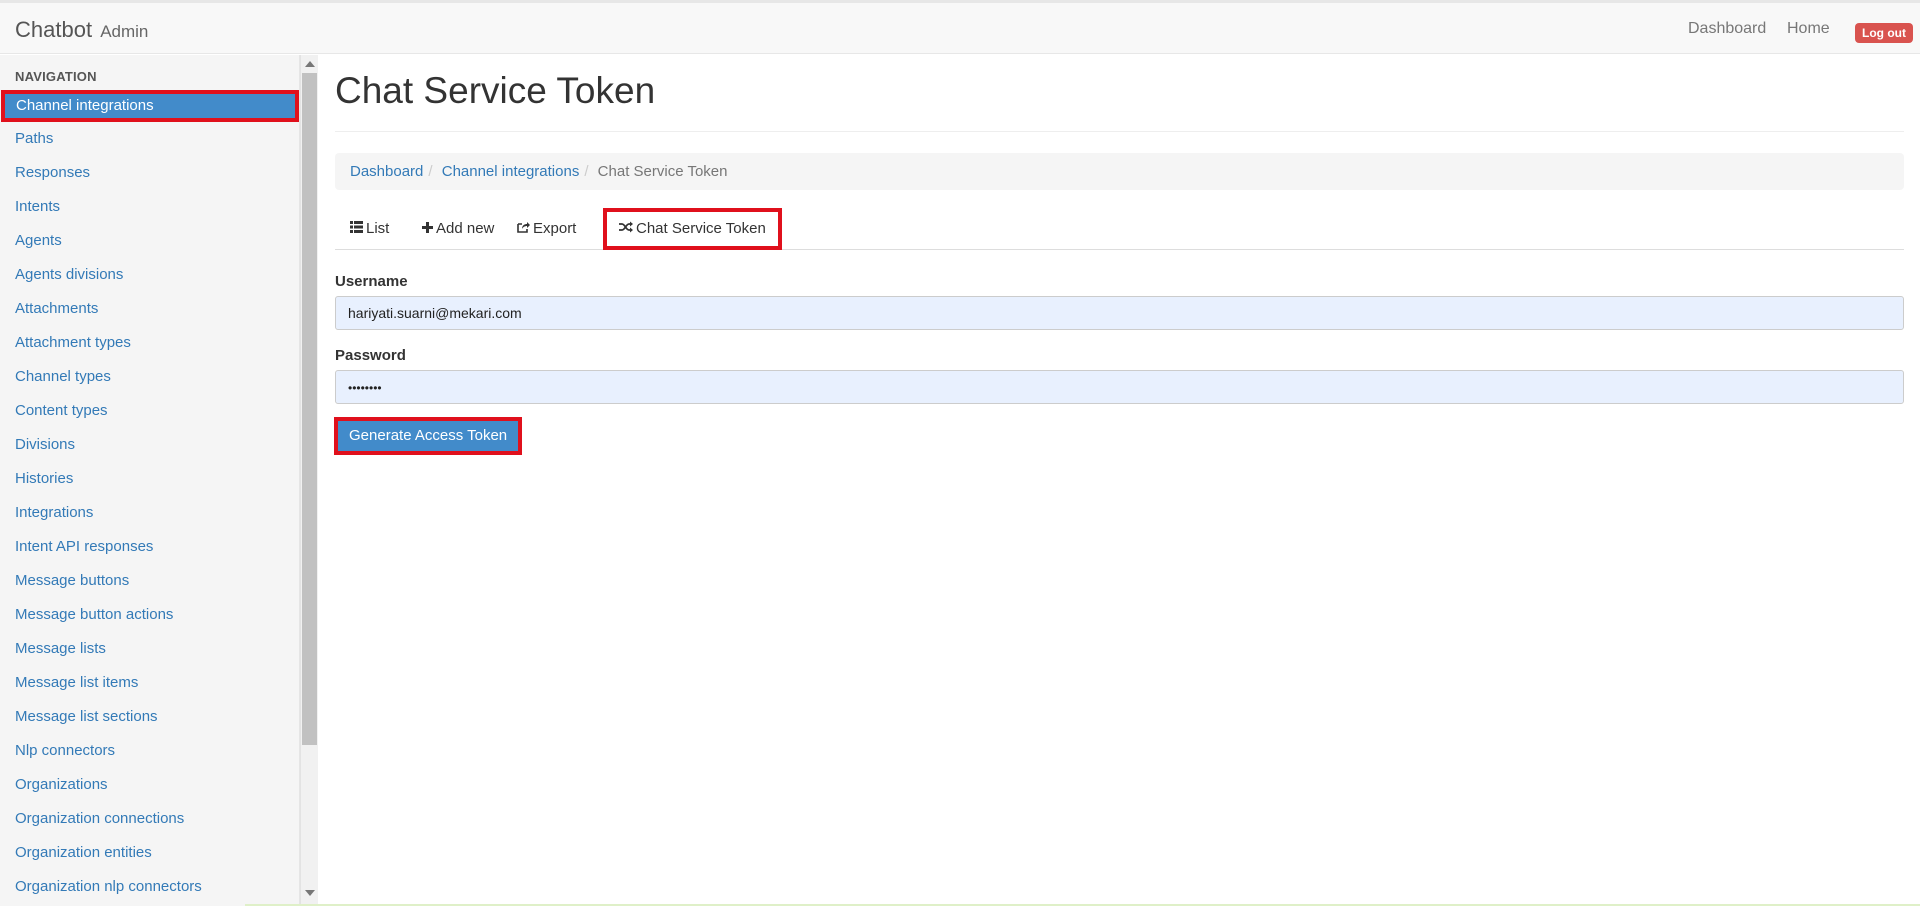 The height and width of the screenshot is (906, 1920). I want to click on tab-list: List, so click(369, 229).